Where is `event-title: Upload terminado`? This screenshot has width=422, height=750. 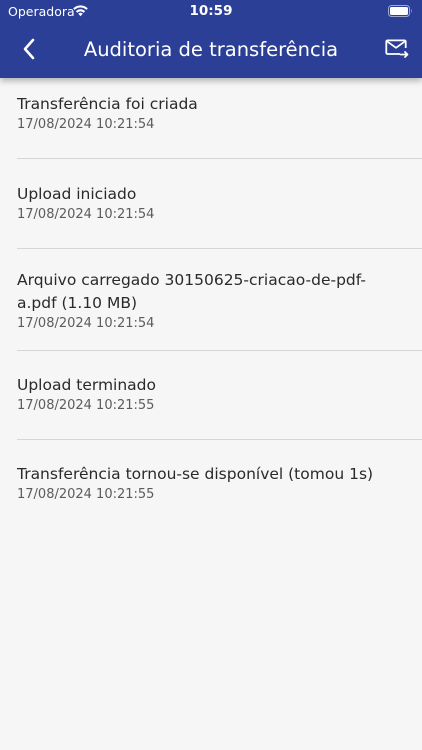 event-title: Upload terminado is located at coordinates (87, 385).